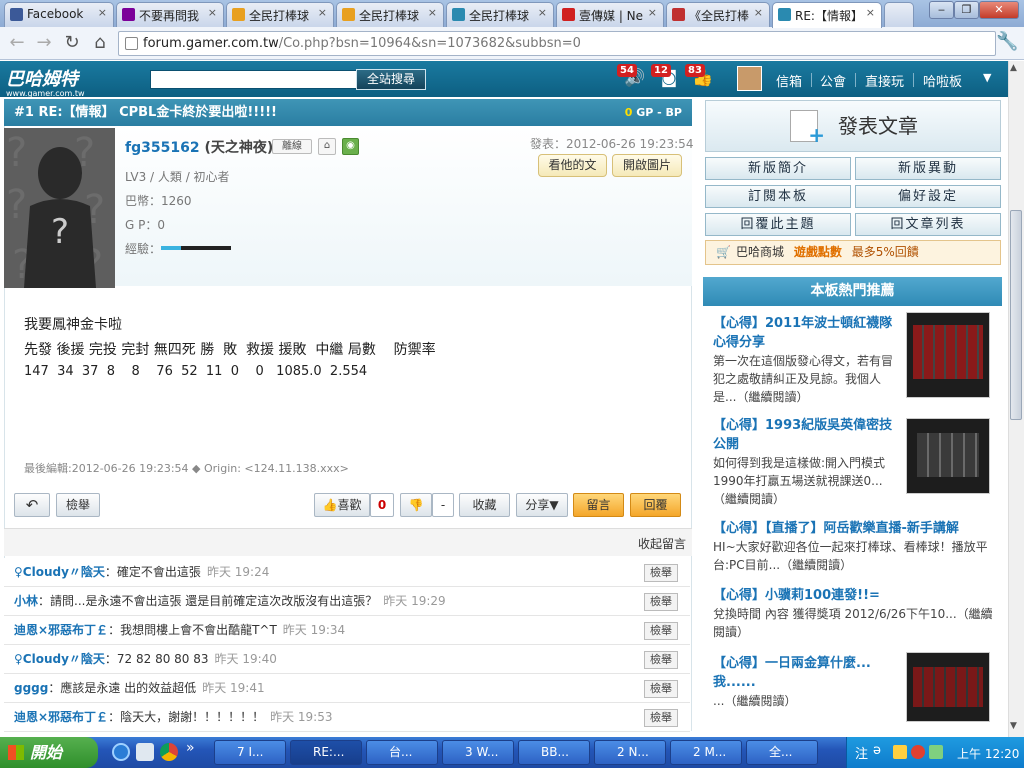 The height and width of the screenshot is (768, 1024). What do you see at coordinates (484, 505) in the screenshot?
I see `collect-button: 收藏` at bounding box center [484, 505].